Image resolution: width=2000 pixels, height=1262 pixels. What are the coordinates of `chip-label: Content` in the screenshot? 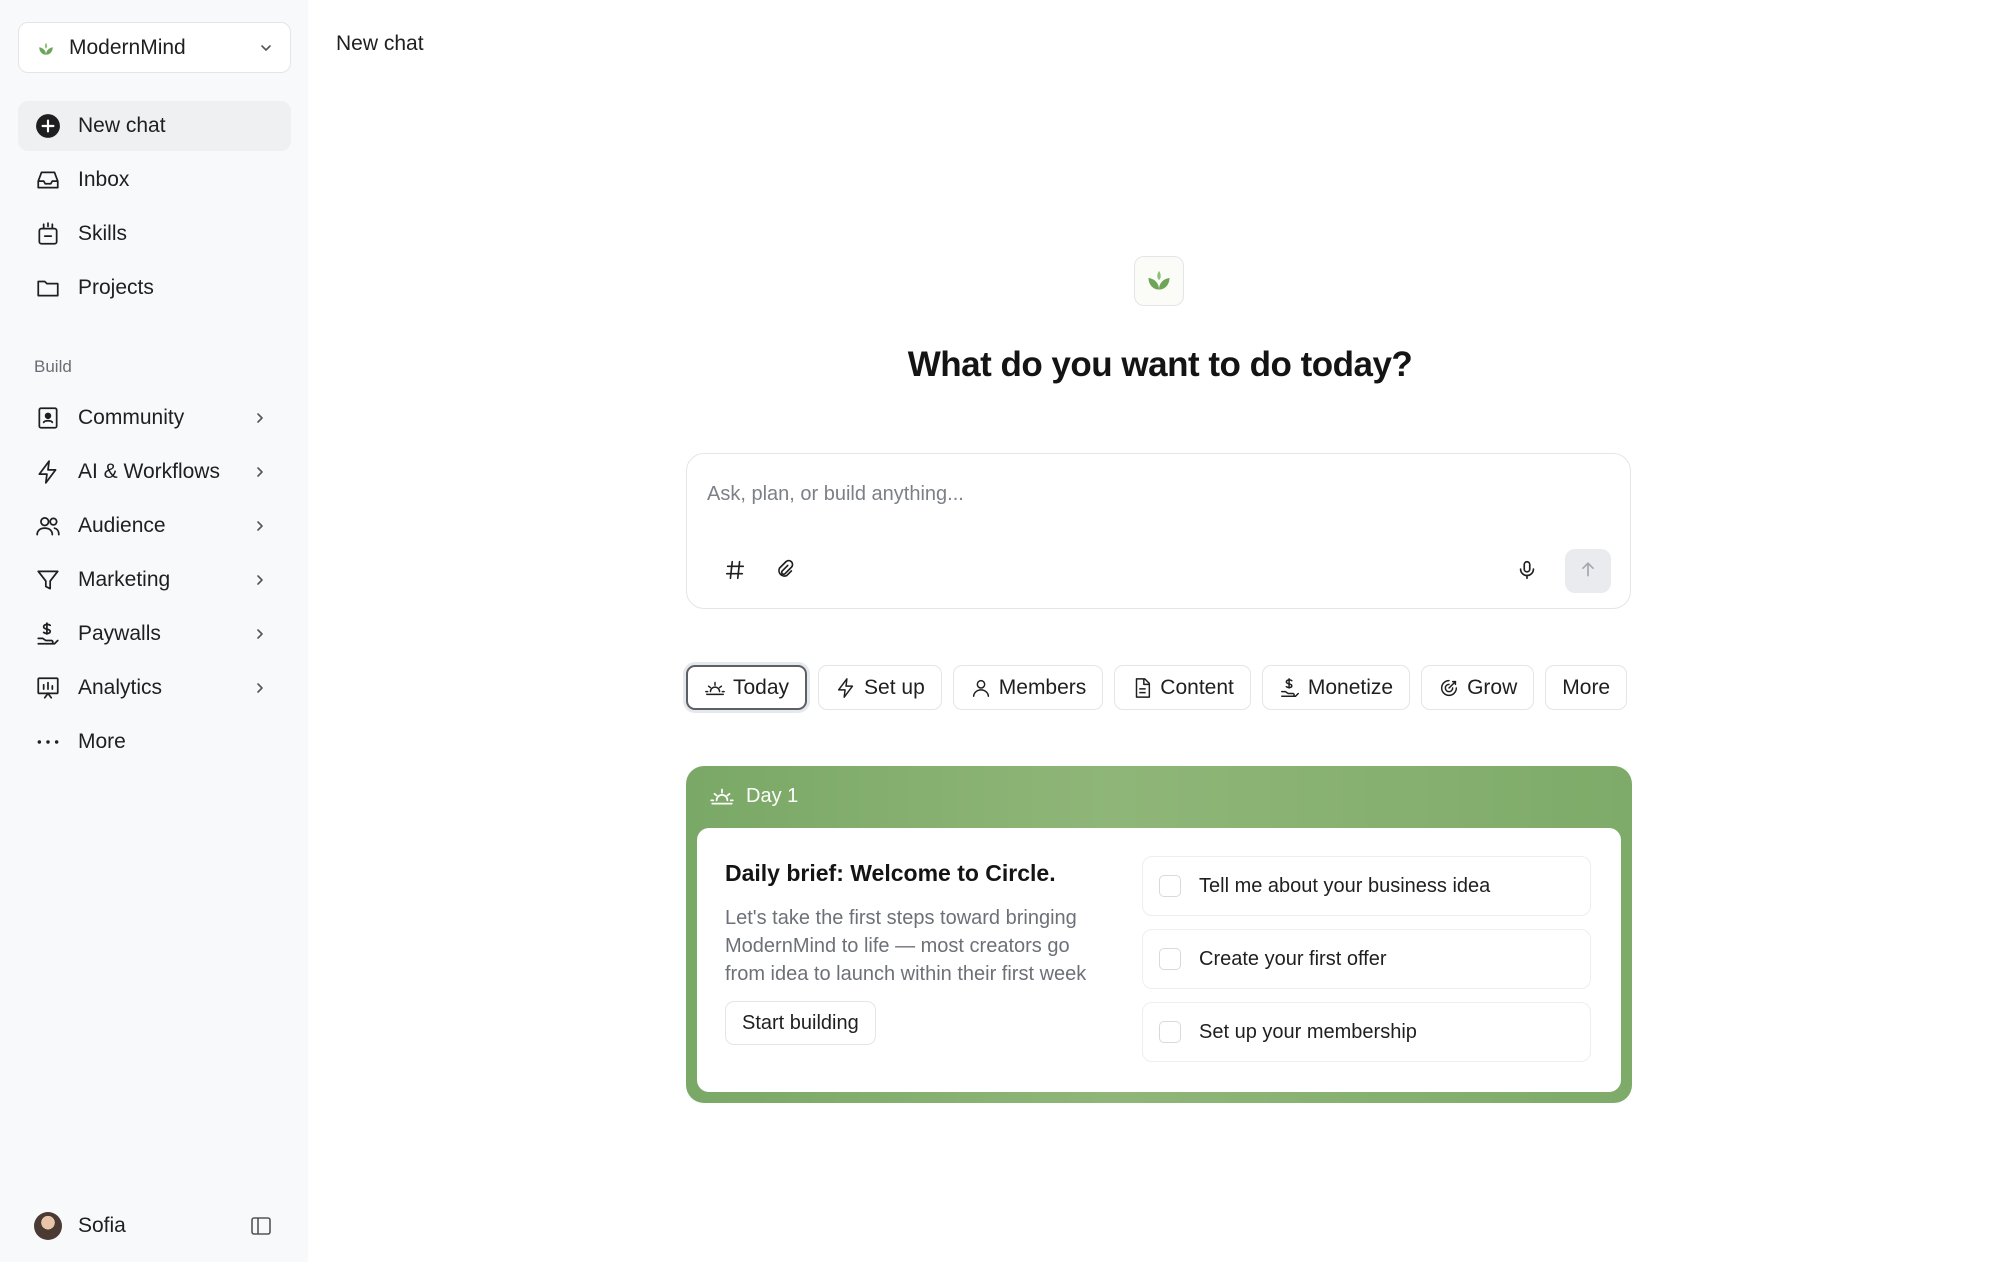 It's located at (1197, 687).